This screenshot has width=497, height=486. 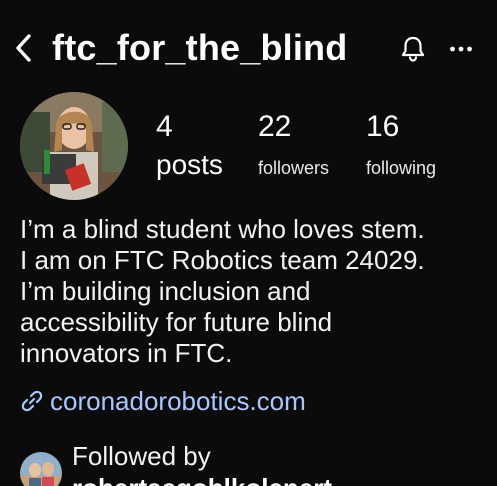 What do you see at coordinates (200, 47) in the screenshot?
I see `profile-username: ftc_for_the_blind` at bounding box center [200, 47].